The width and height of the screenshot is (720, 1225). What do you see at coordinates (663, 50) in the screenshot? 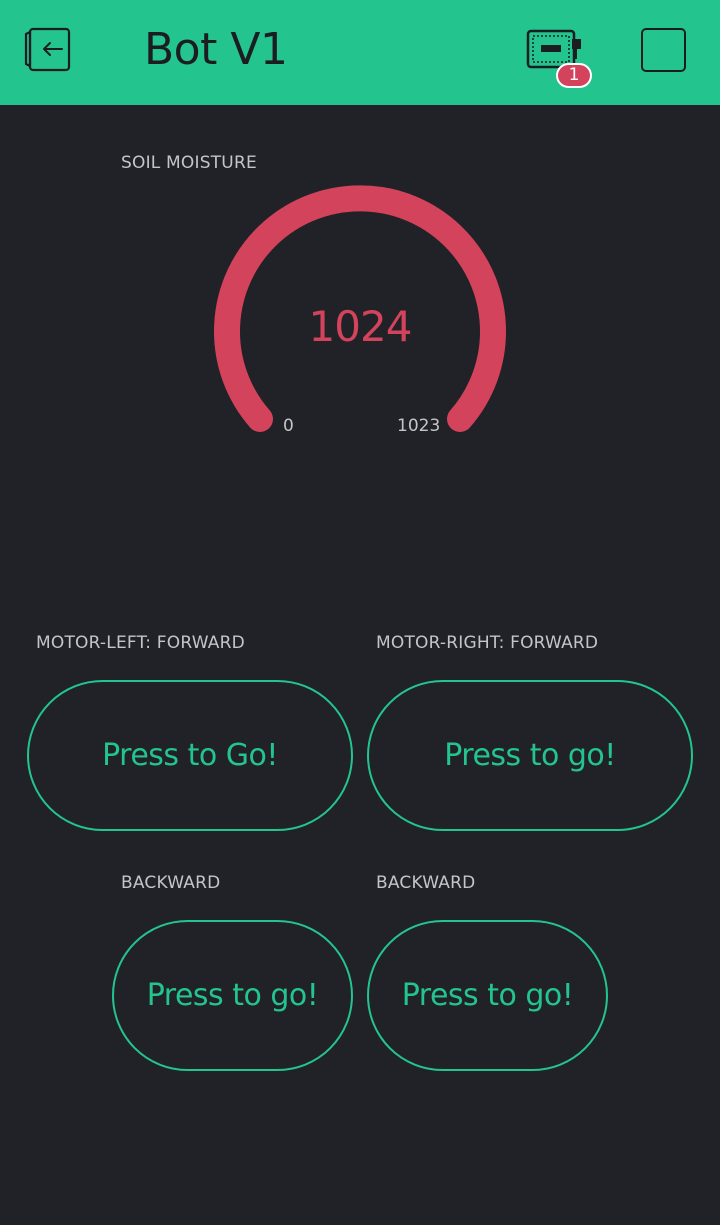
I see `stop-square-icon` at bounding box center [663, 50].